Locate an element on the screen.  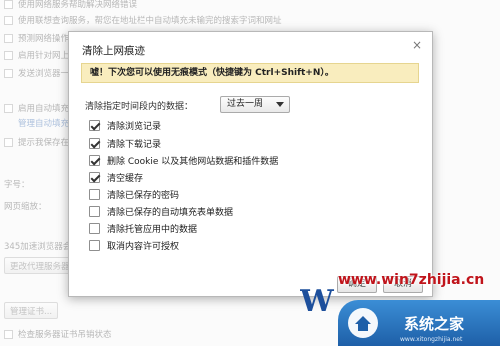
option-clear-history: 清除浏览记录 is located at coordinates (125, 125).